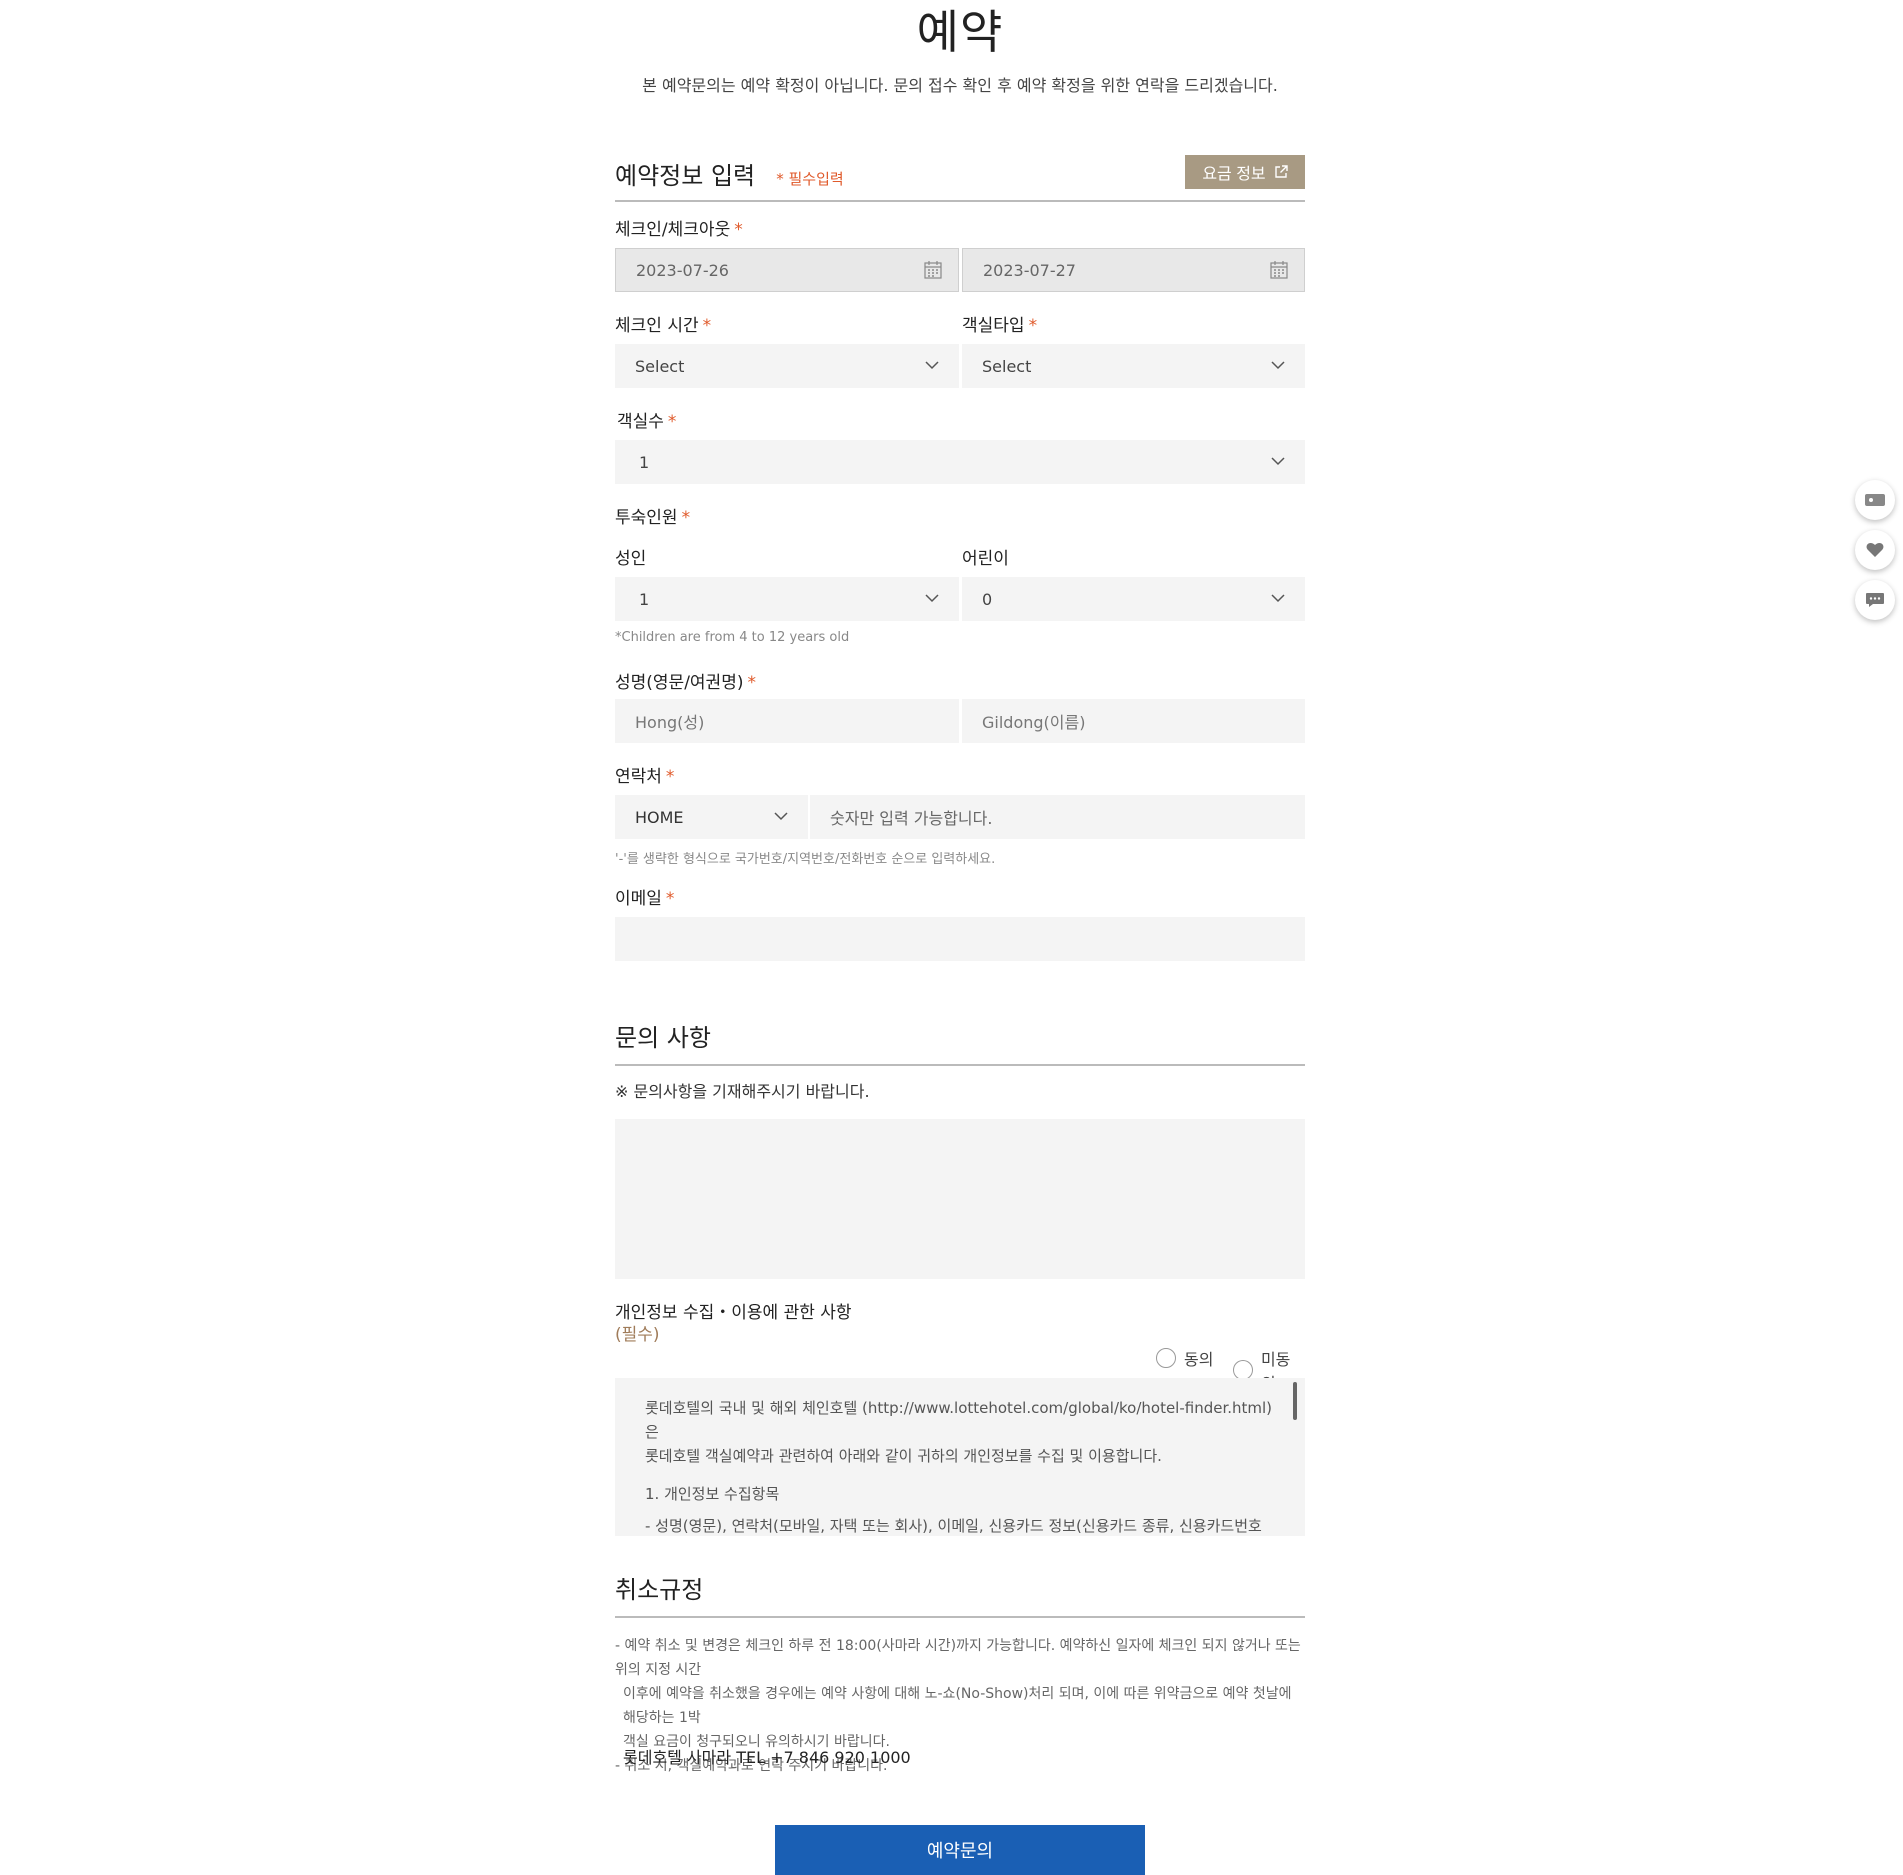  Describe the element at coordinates (1234, 174) in the screenshot. I see `rate-info-label: 요금 정보` at that location.